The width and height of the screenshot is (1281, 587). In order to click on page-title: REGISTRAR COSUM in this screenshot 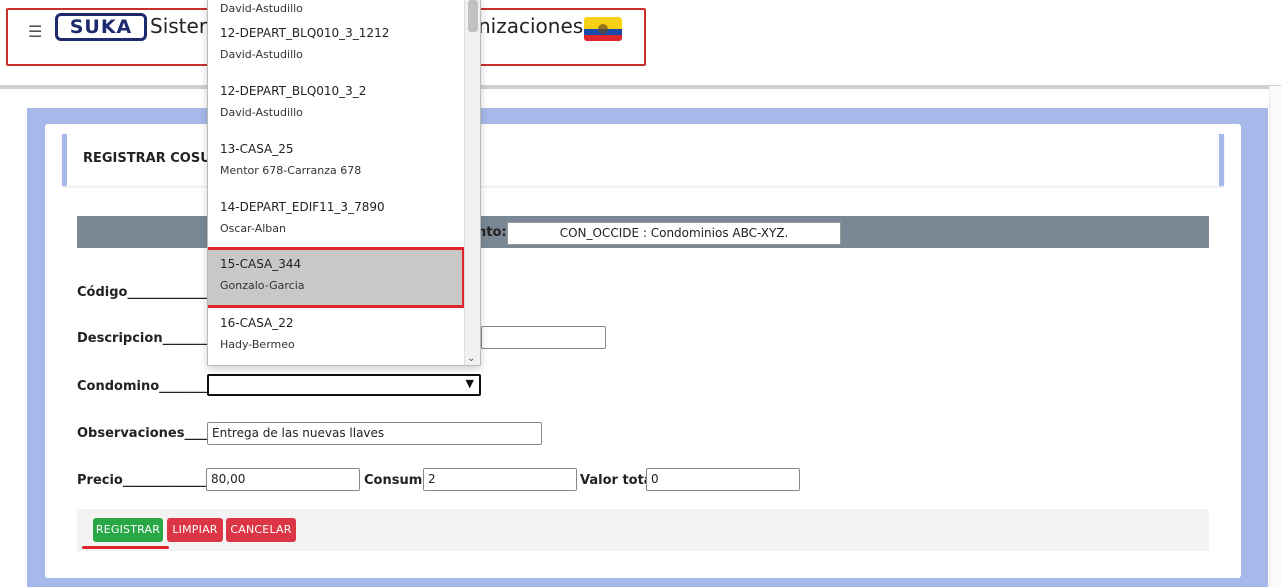, I will do `click(153, 158)`.